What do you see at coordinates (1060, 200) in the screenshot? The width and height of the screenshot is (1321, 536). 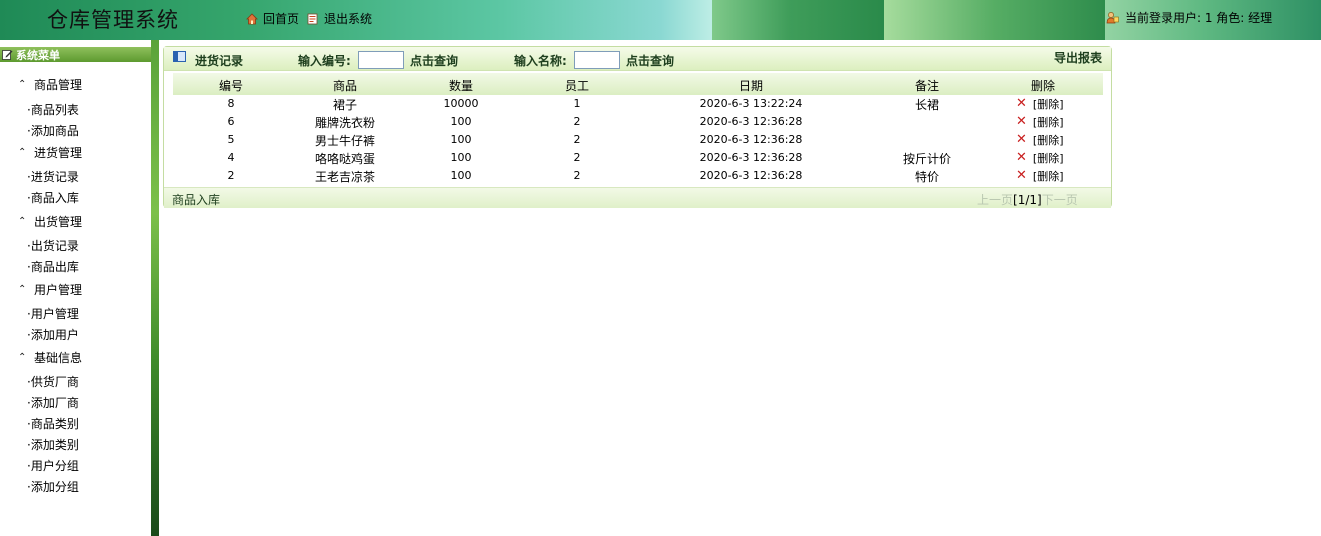 I see `next-page-link: 下一页` at bounding box center [1060, 200].